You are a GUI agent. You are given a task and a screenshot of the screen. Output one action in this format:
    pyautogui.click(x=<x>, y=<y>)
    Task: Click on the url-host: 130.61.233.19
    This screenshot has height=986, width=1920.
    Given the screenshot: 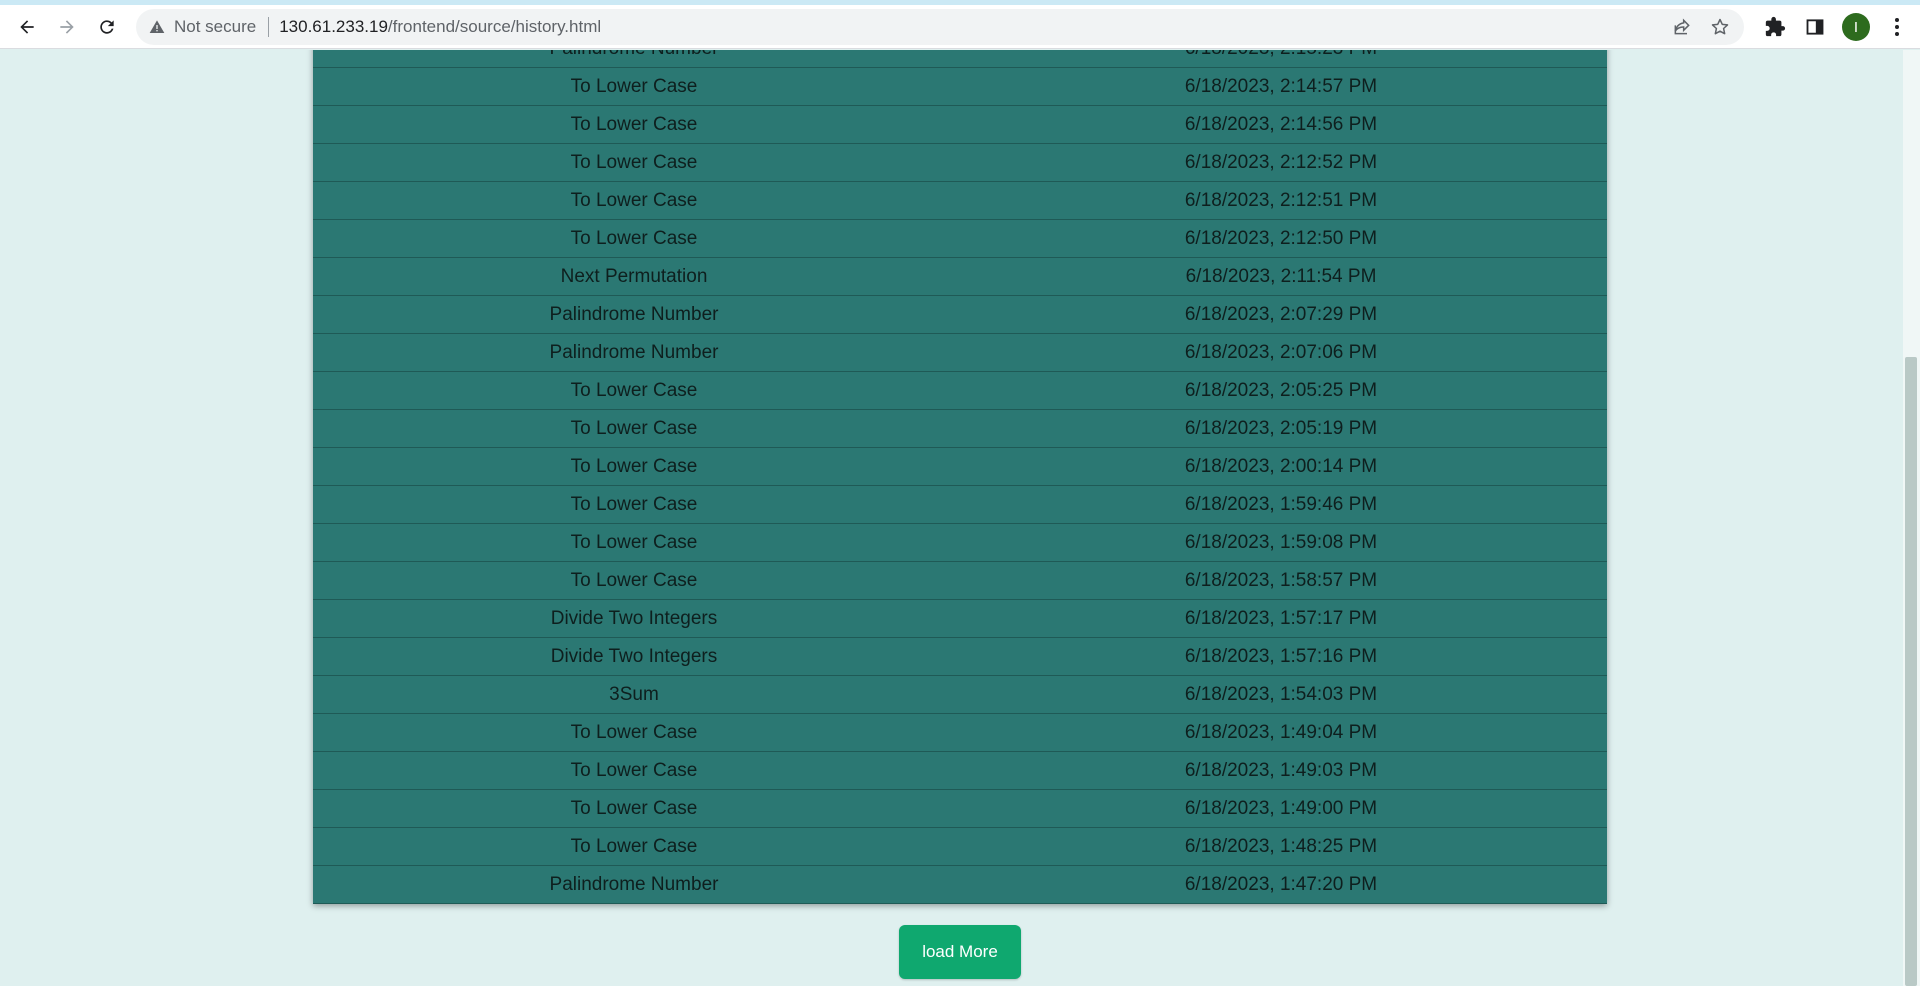 What is the action you would take?
    pyautogui.click(x=333, y=26)
    